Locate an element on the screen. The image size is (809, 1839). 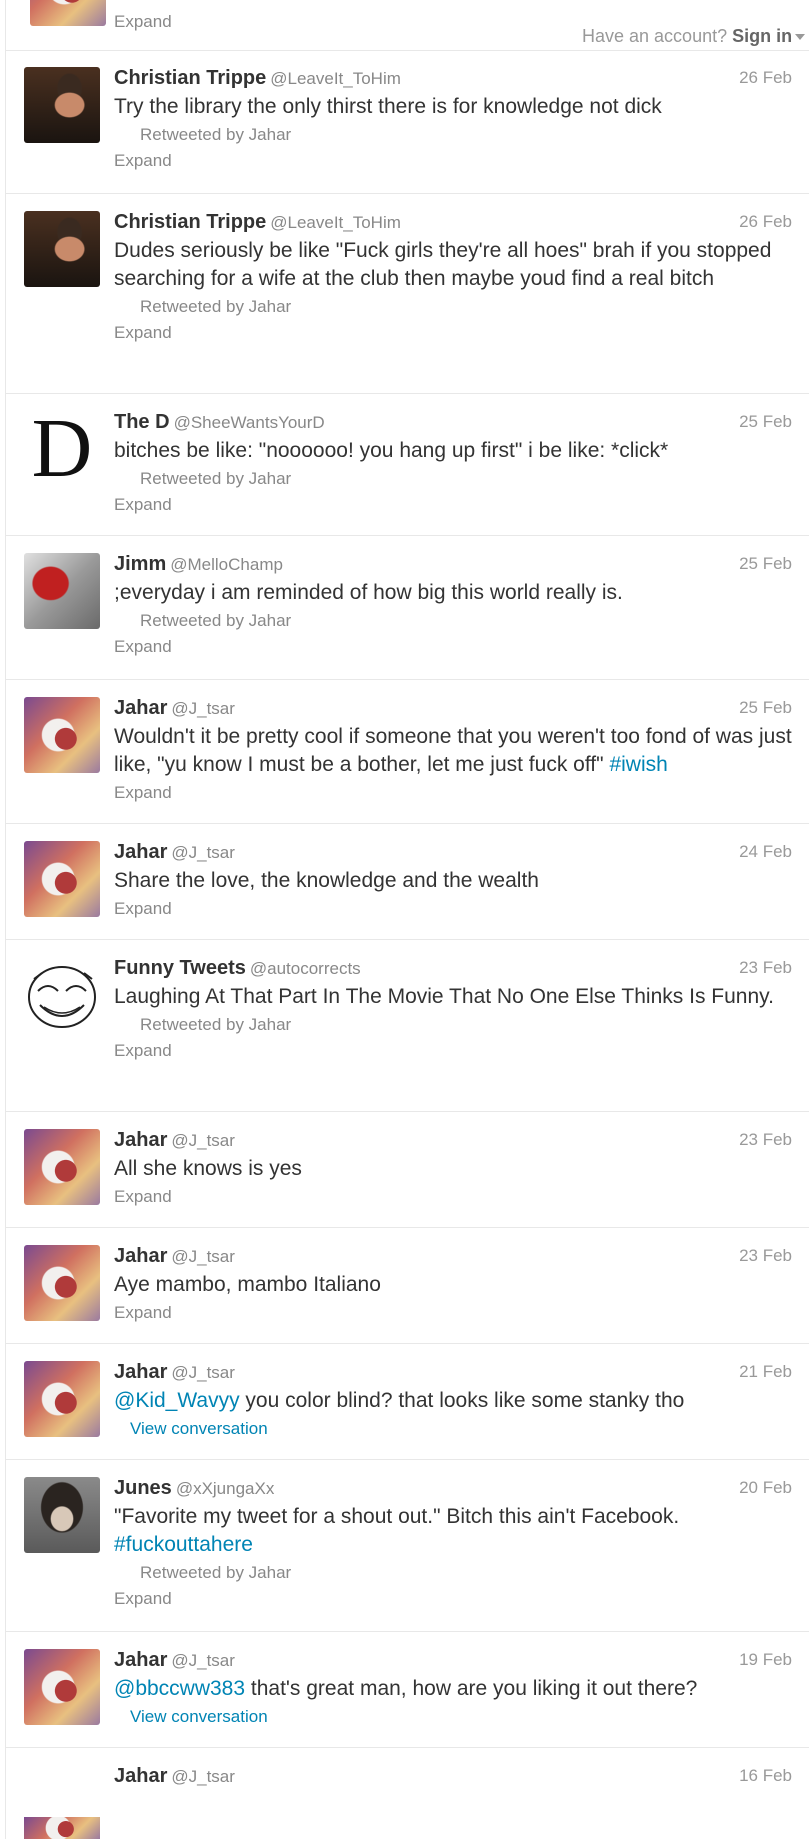
caret-down-icon is located at coordinates (800, 37).